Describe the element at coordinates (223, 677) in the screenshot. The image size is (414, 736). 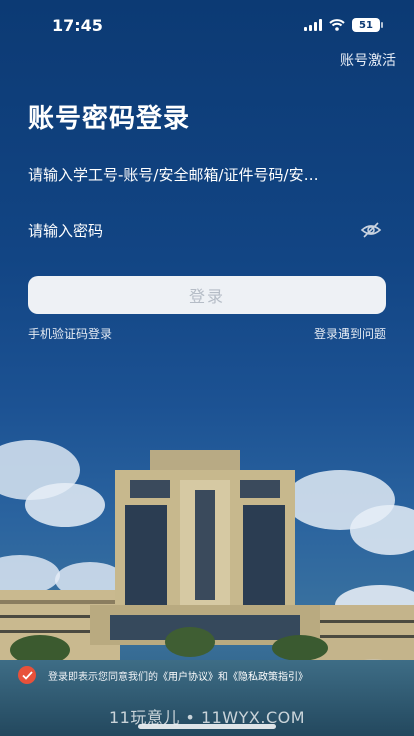
I see `agreement-and: 和` at that location.